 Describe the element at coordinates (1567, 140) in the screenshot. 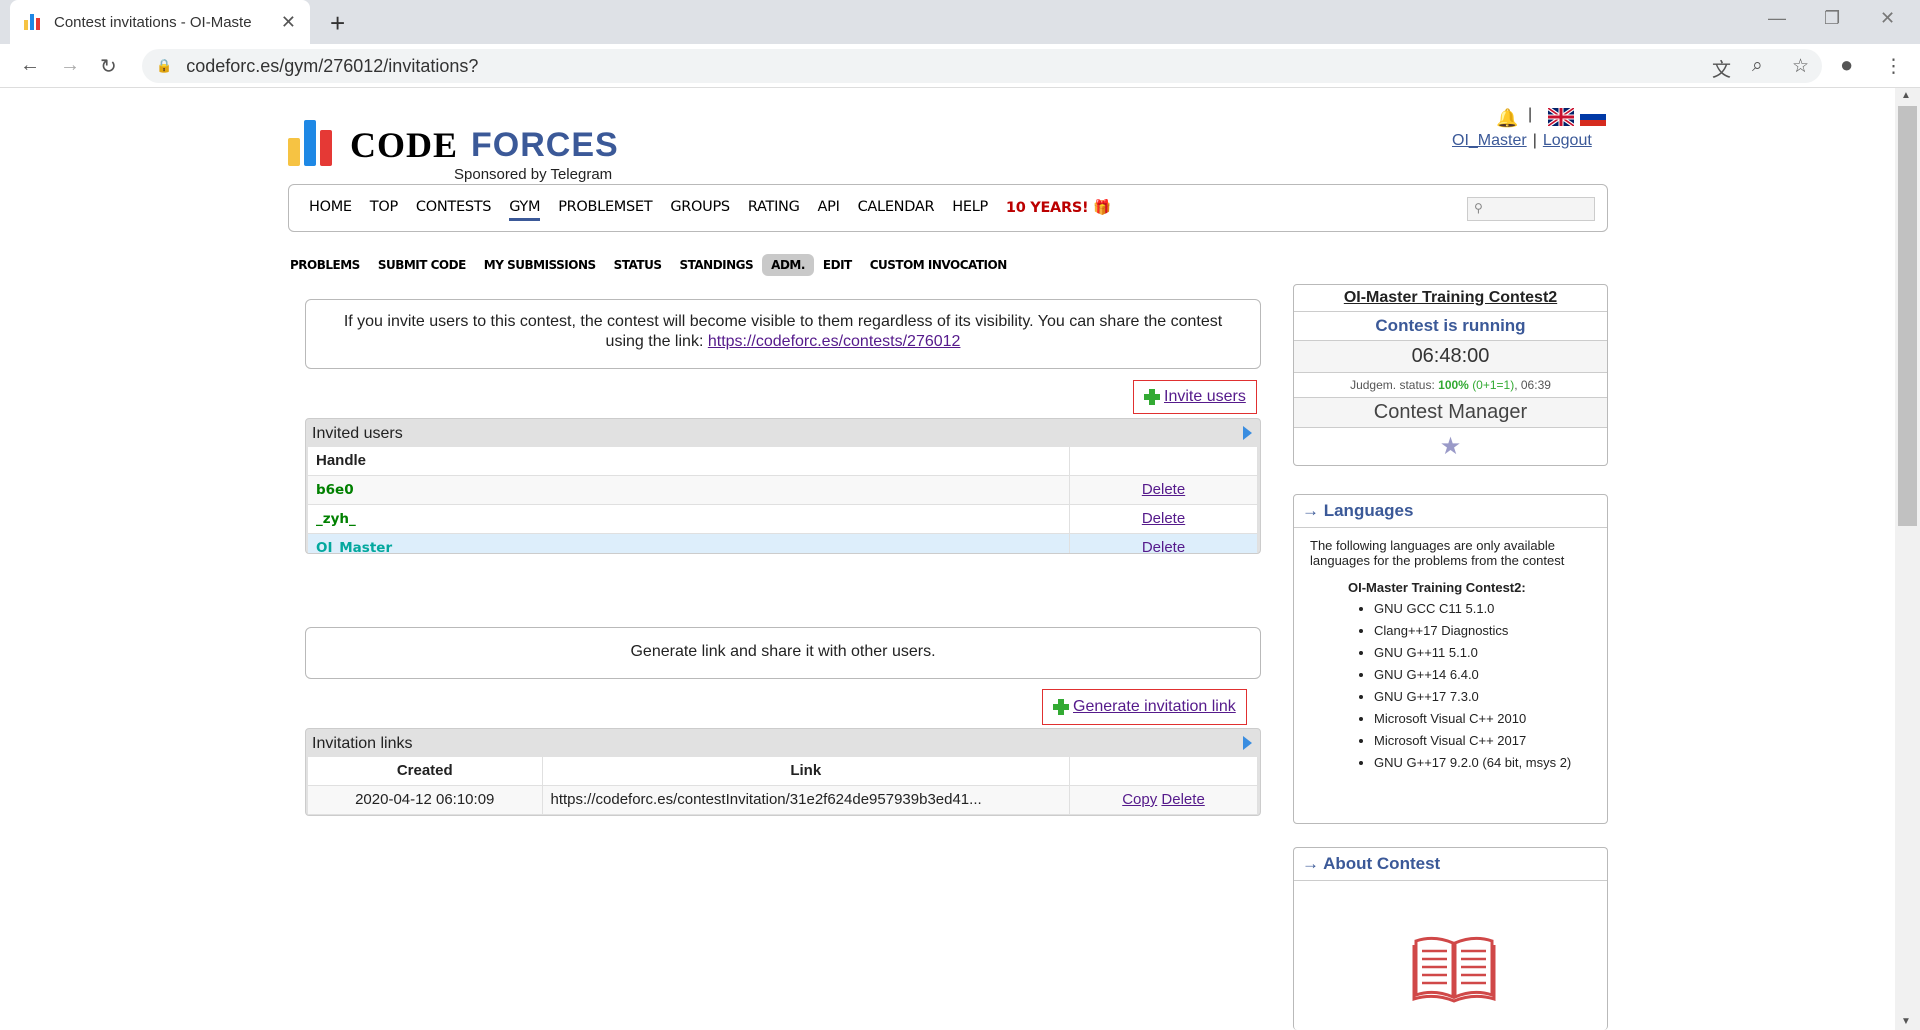

I see `logout-link: Logout` at that location.